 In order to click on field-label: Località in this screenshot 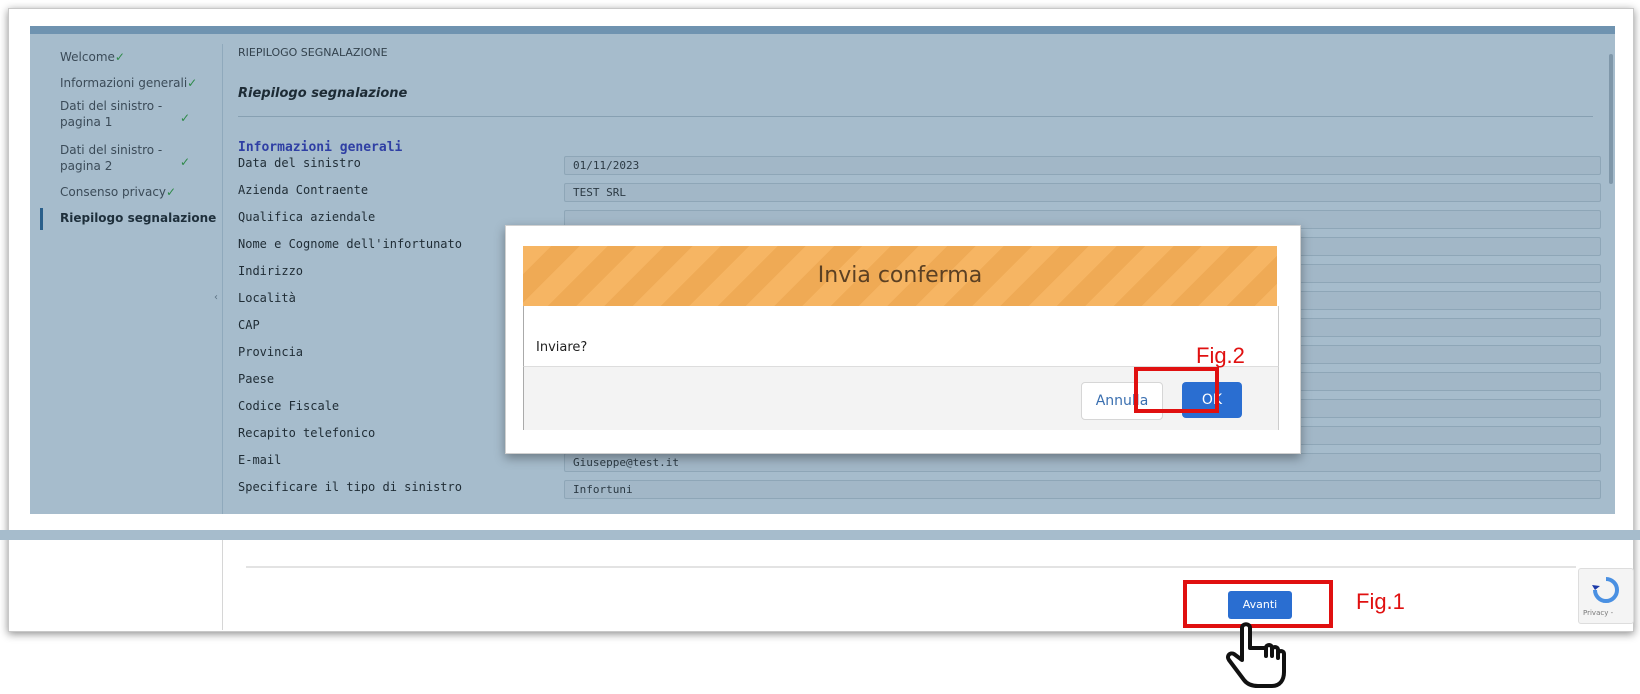, I will do `click(267, 298)`.